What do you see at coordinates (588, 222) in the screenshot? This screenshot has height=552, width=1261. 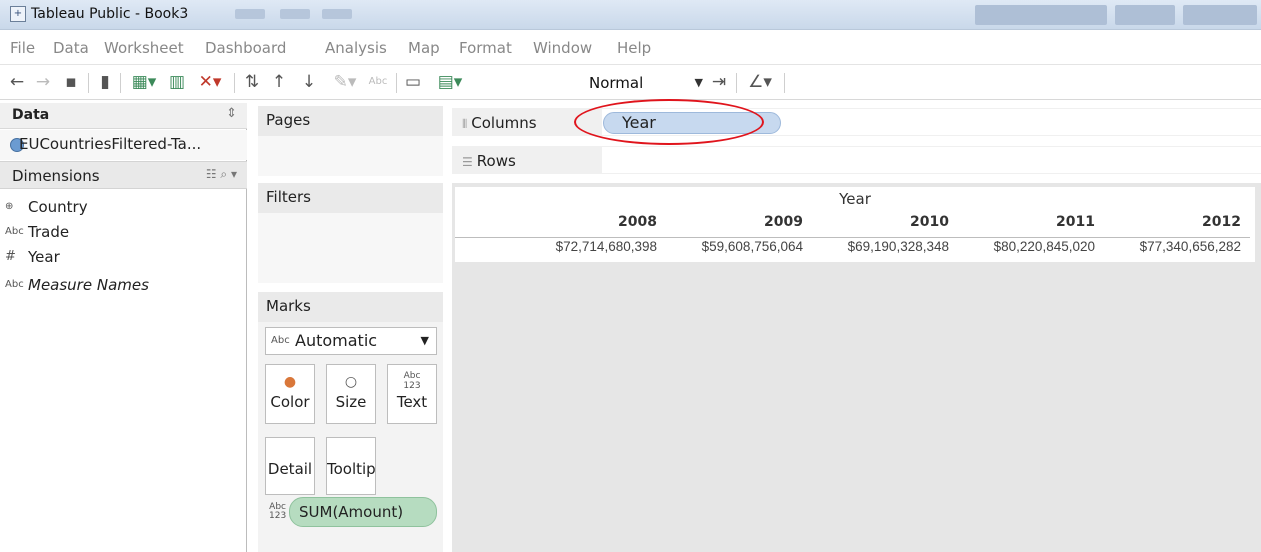 I see `column-header: 2008` at bounding box center [588, 222].